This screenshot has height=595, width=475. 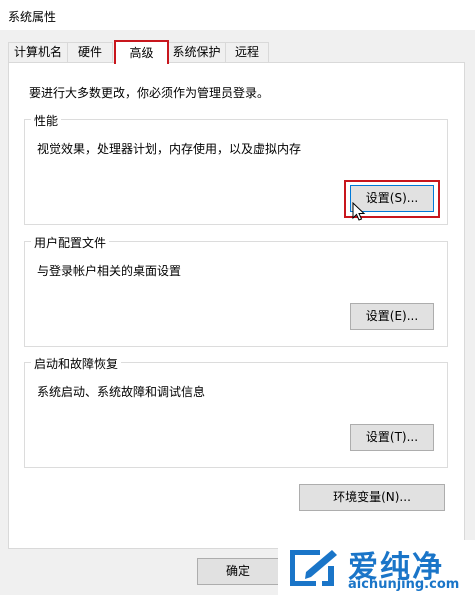 I want to click on aichunjing-logo-icon, so click(x=313, y=568).